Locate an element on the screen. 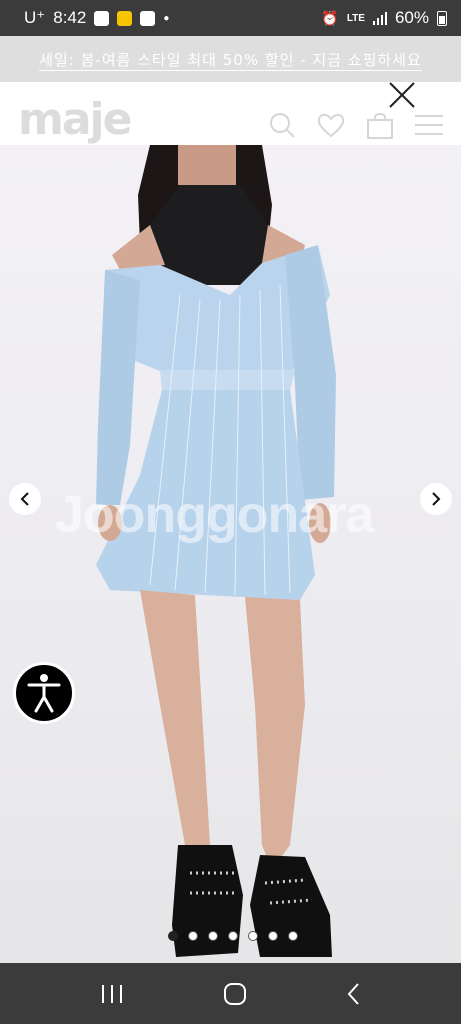 The height and width of the screenshot is (1024, 461). accessibility-icon is located at coordinates (44, 693).